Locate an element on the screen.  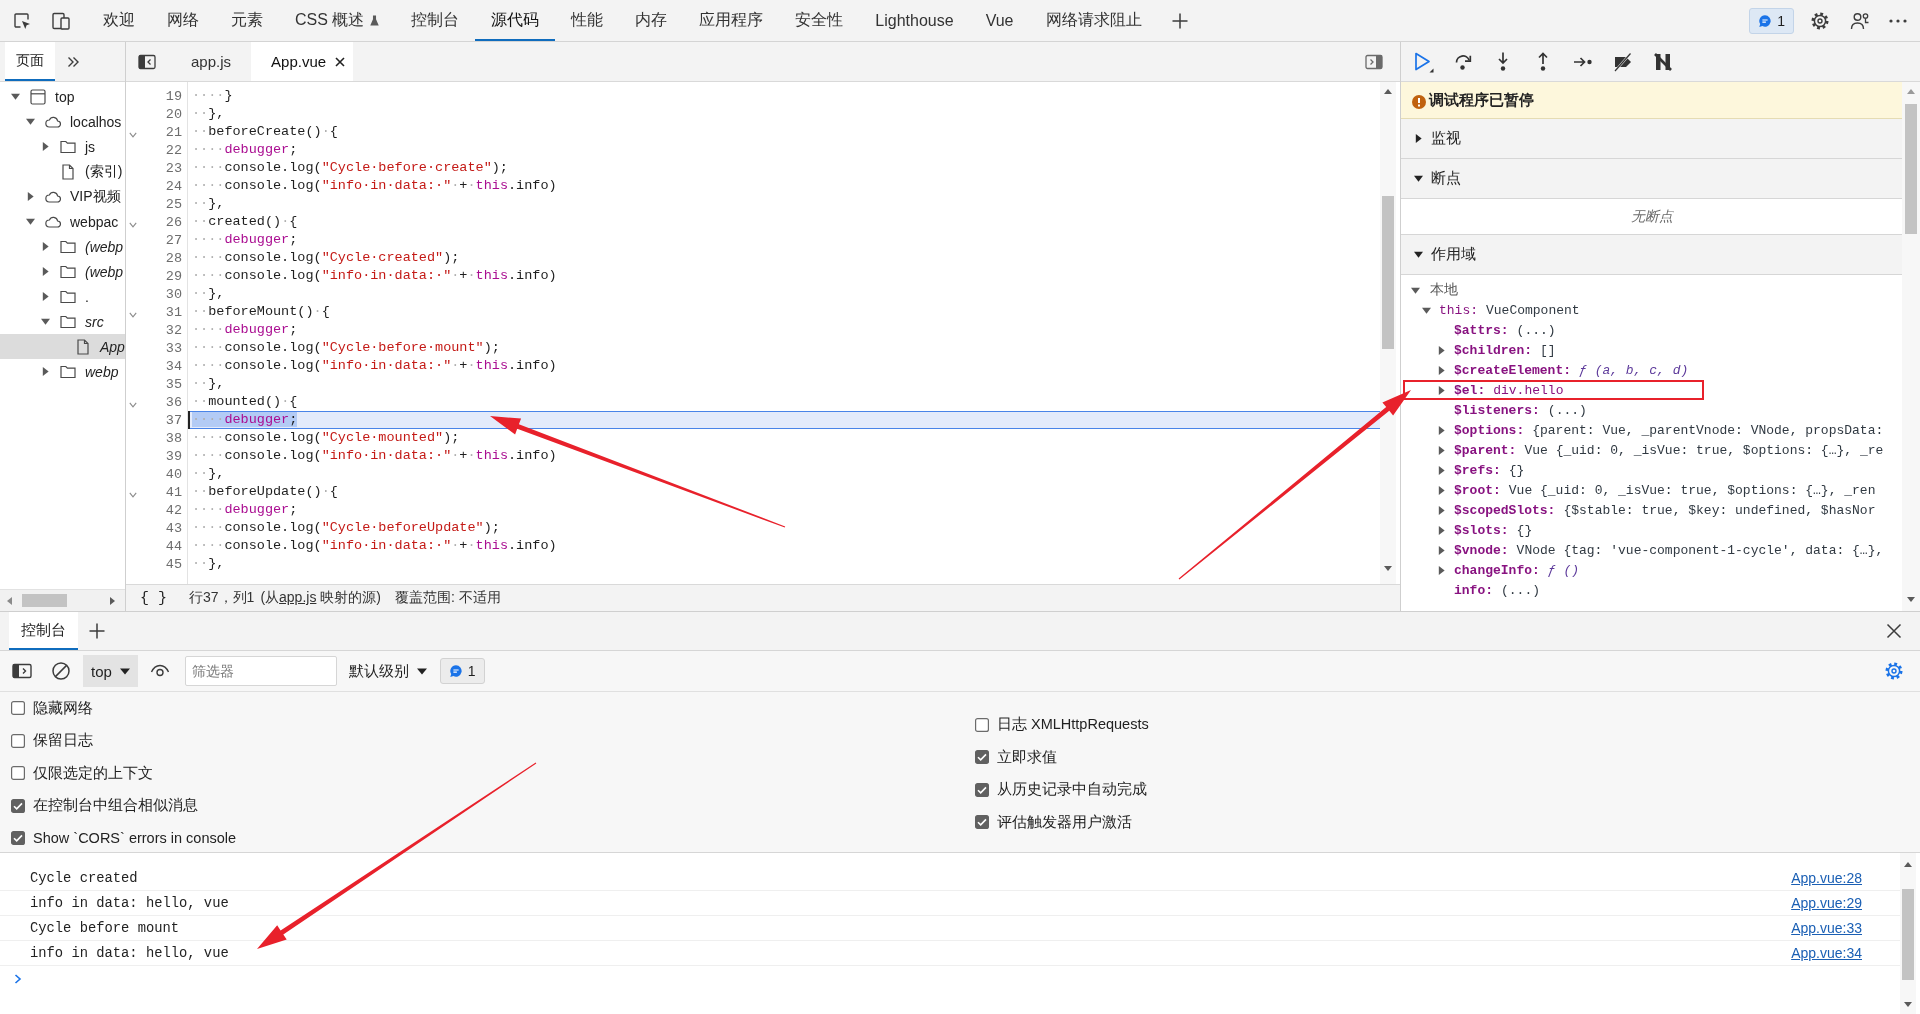
panel-tab: 网络请求阻止 is located at coordinates (1093, 20).